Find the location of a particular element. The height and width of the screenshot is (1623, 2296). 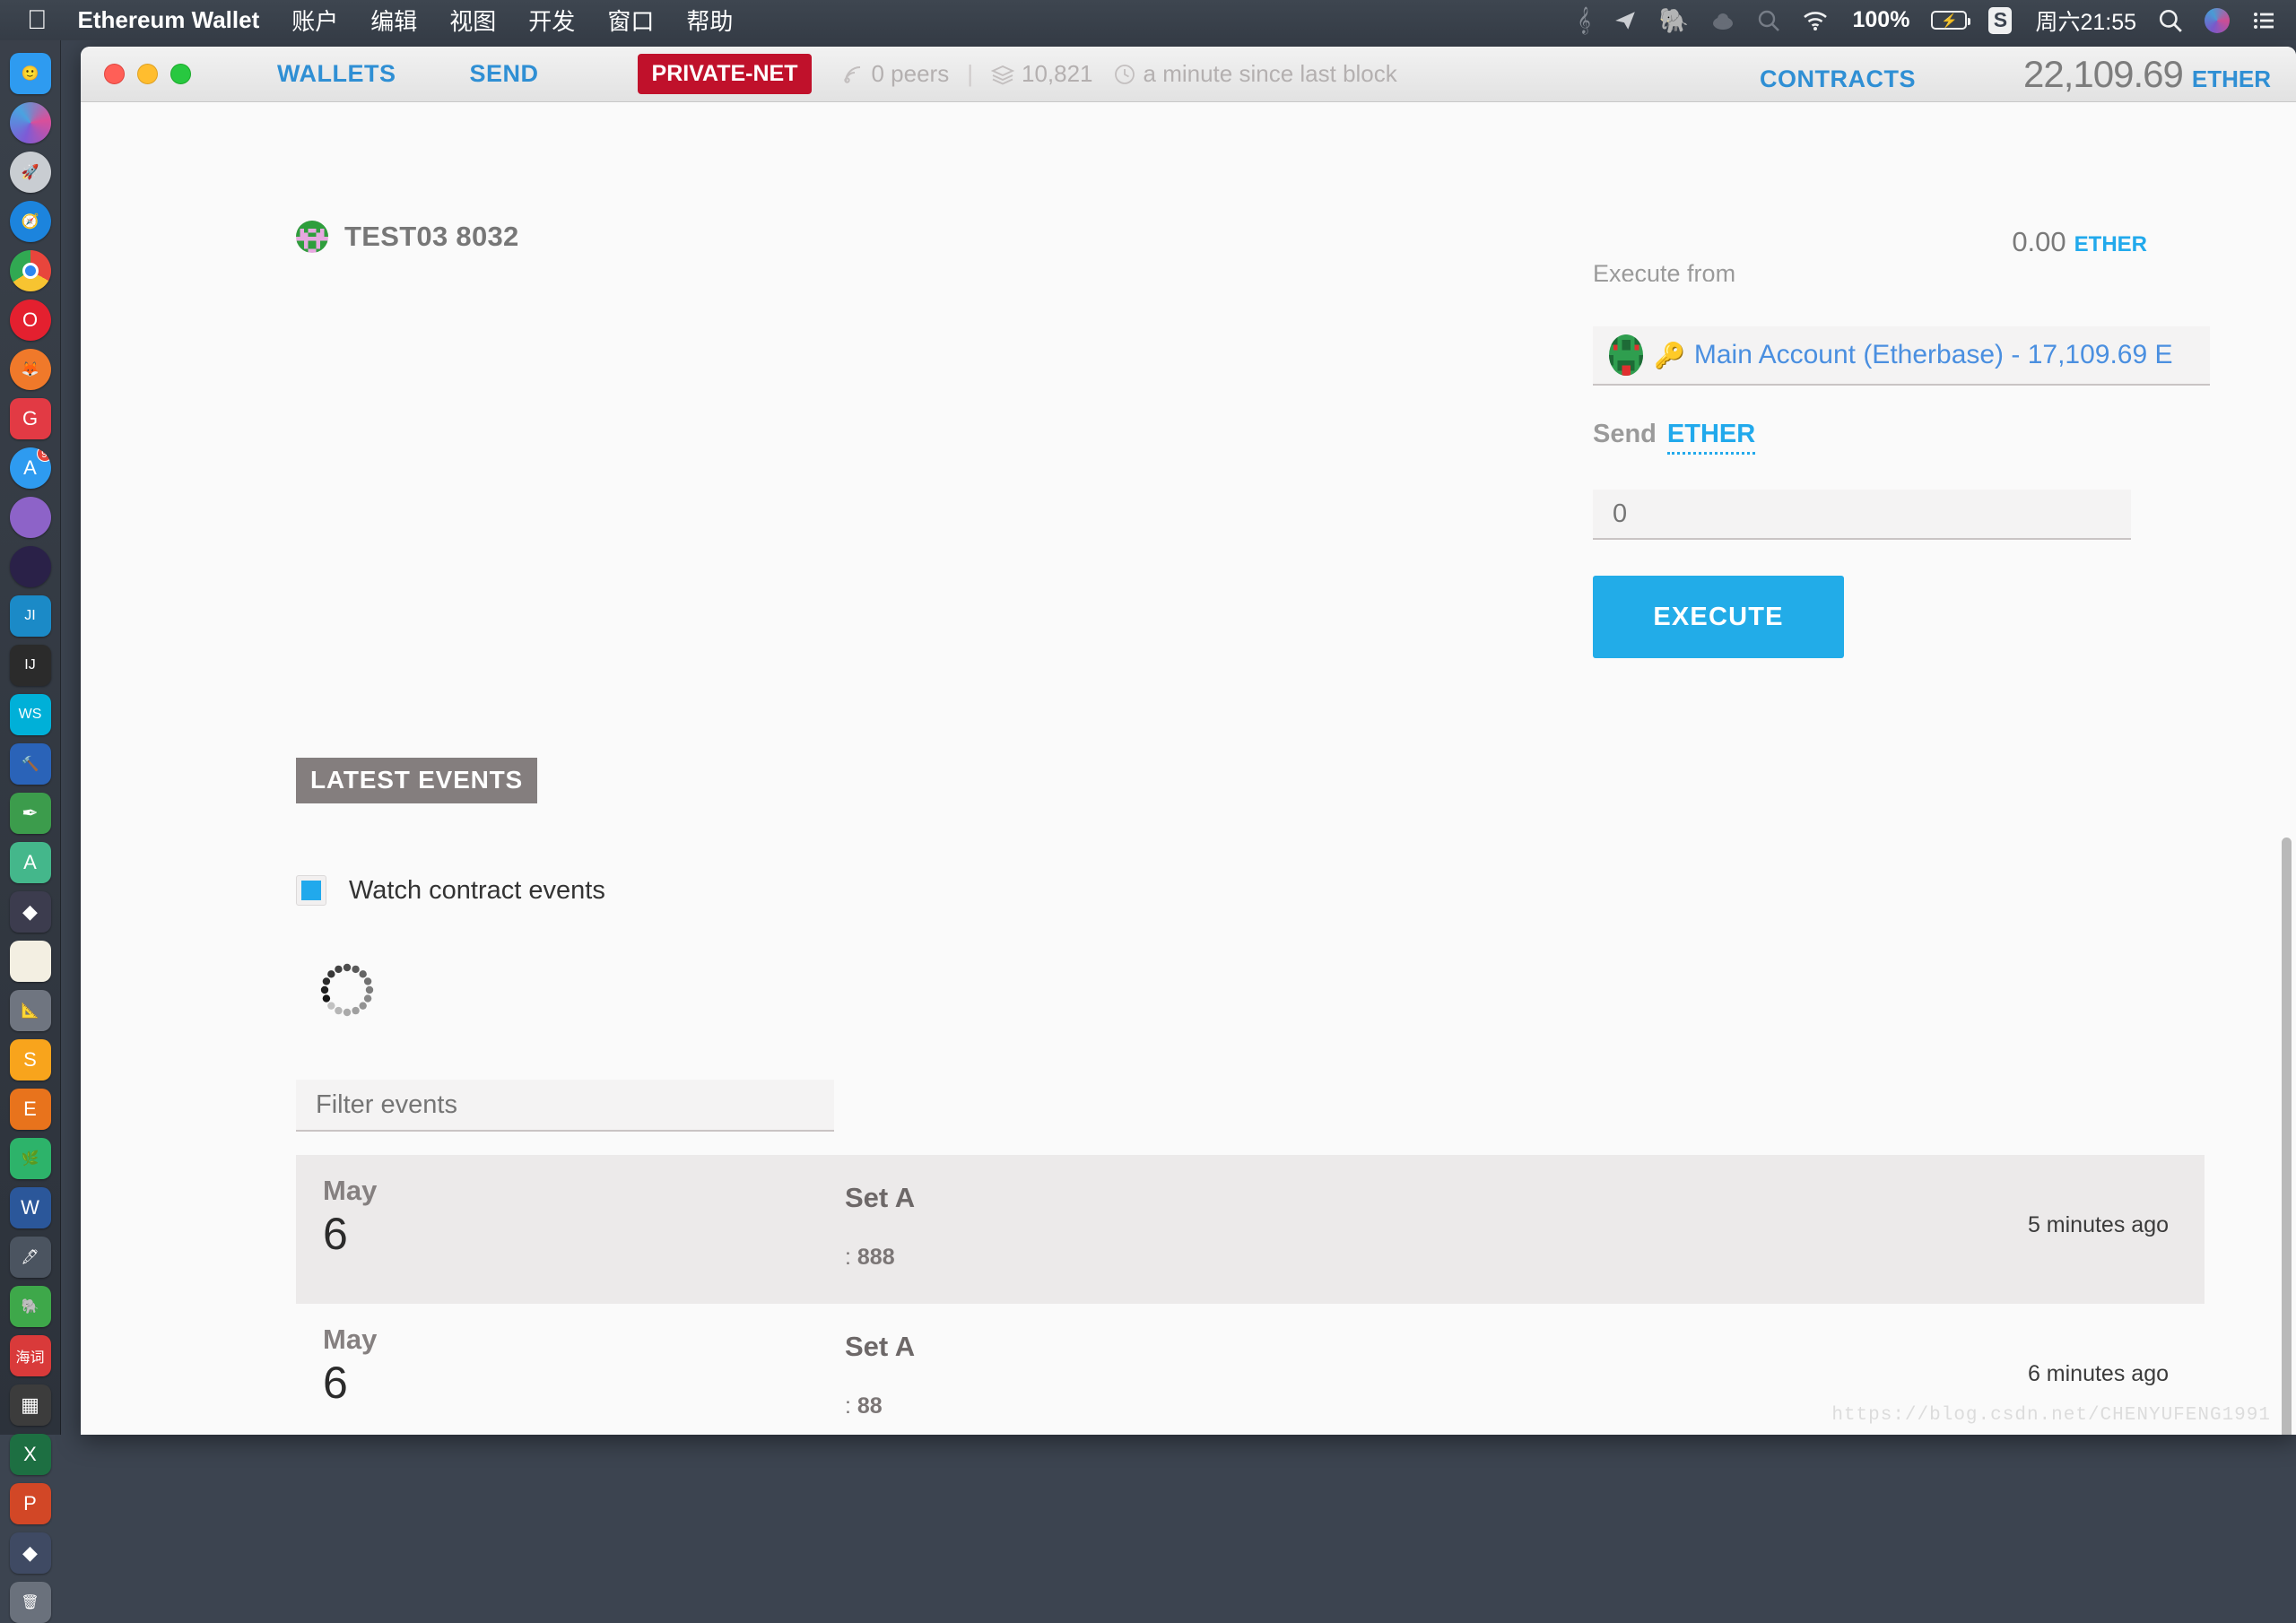

watch-contract-events-row: Watch contract events is located at coordinates (450, 890).